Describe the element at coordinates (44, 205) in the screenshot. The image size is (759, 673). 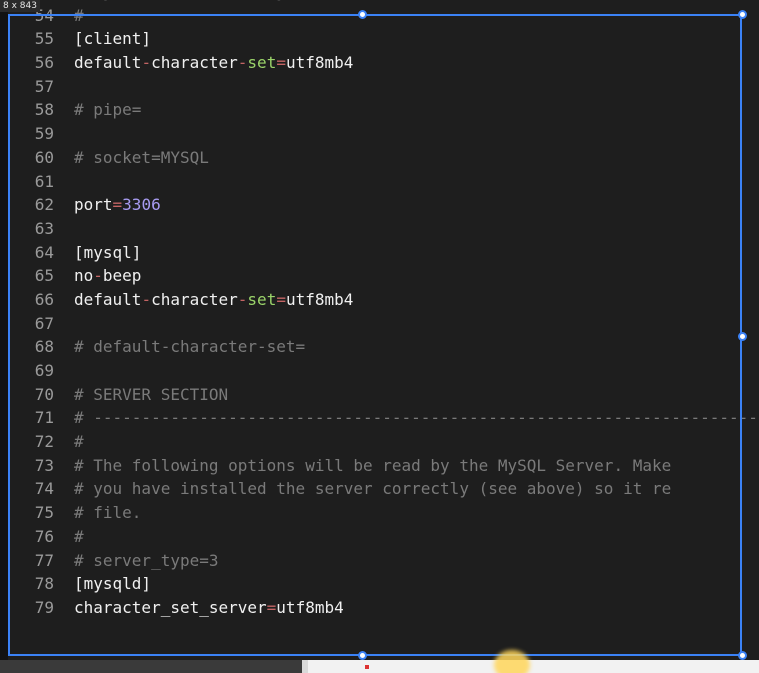
I see `line-number: 62` at that location.